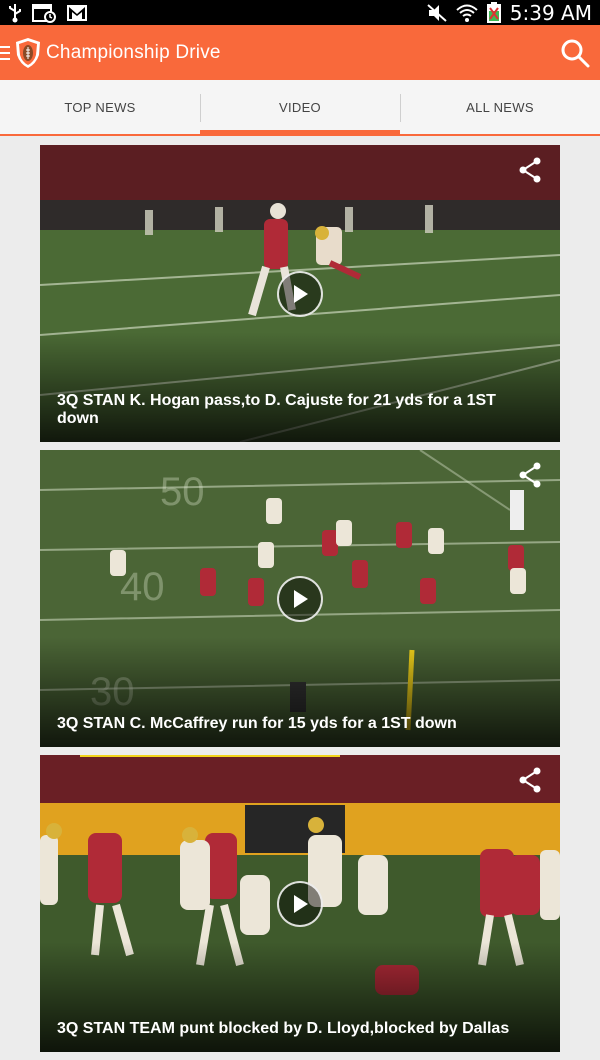 The image size is (600, 1060). What do you see at coordinates (5, 52) in the screenshot?
I see `menu-icon` at bounding box center [5, 52].